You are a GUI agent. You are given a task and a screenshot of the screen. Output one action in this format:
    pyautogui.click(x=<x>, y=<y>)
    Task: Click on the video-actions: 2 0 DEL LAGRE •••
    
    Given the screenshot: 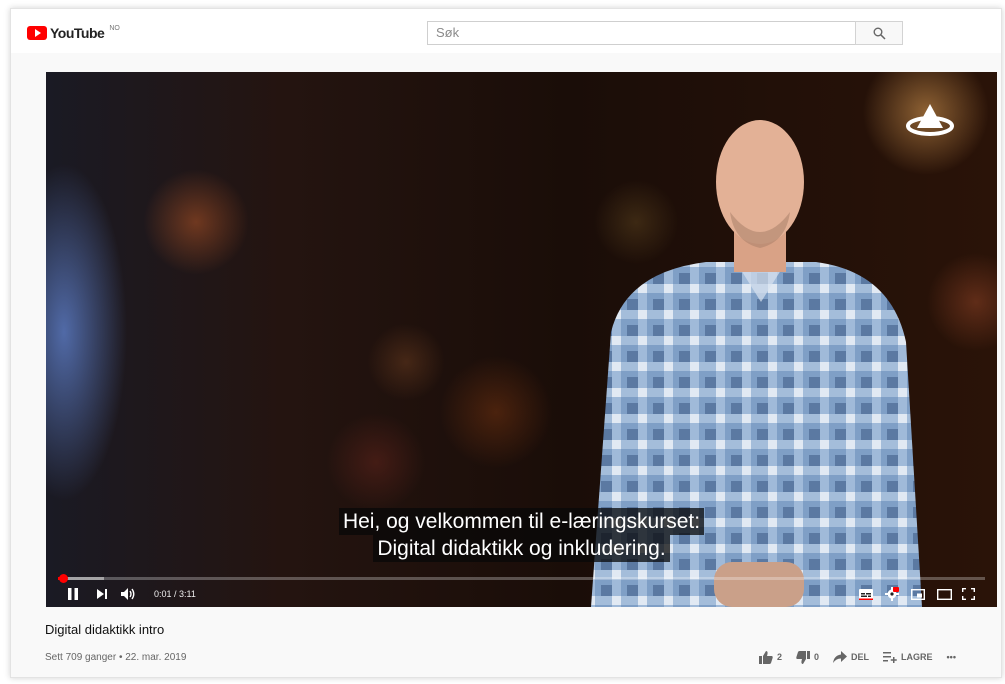 What is the action you would take?
    pyautogui.click(x=864, y=657)
    